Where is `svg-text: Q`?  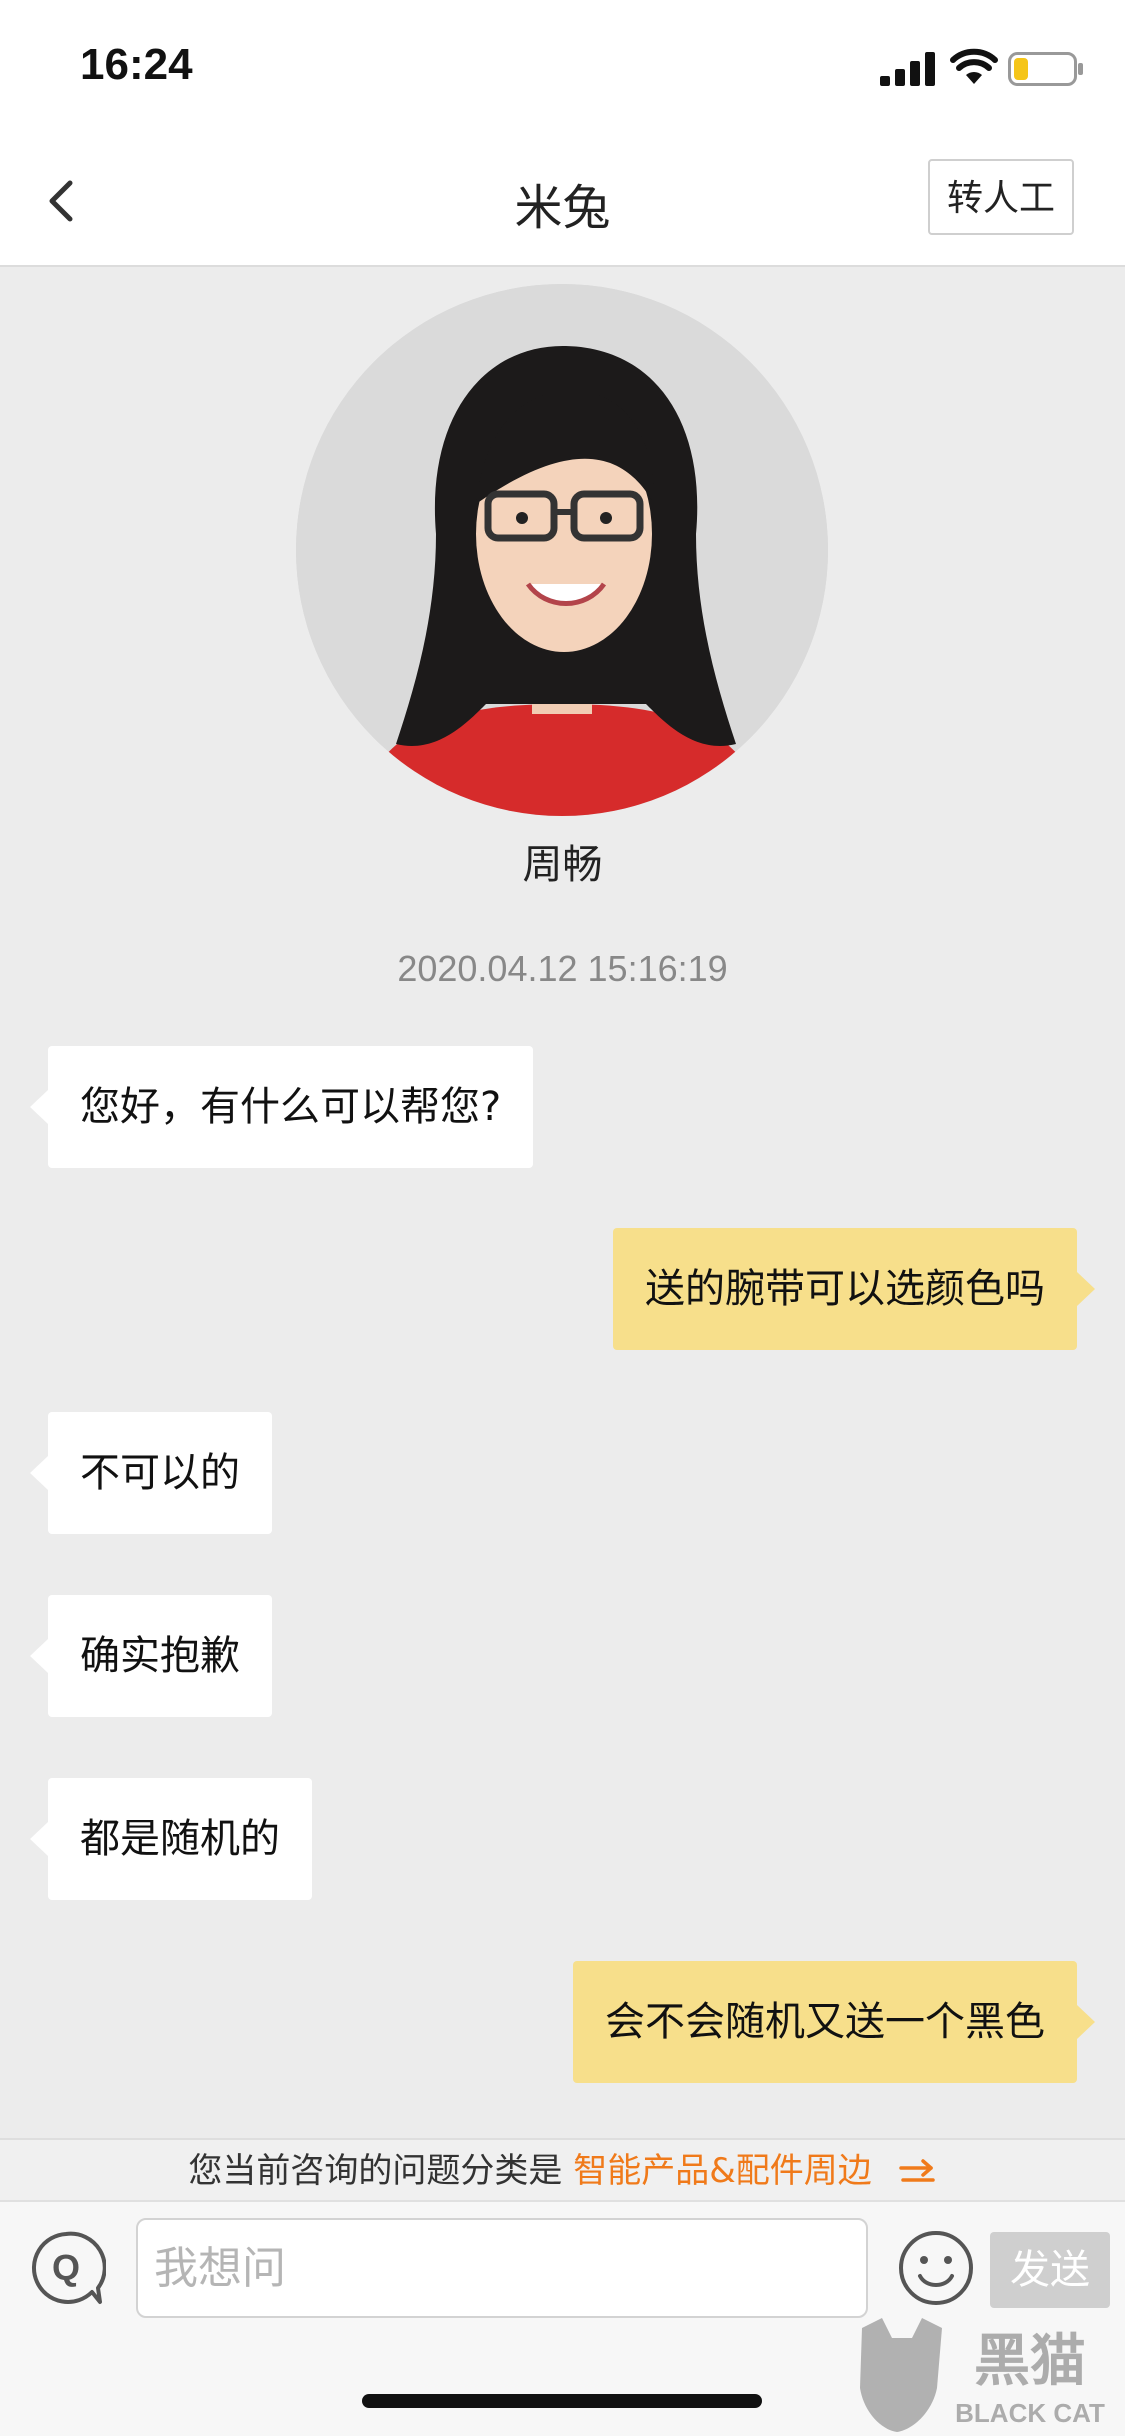
svg-text: Q is located at coordinates (66, 2267).